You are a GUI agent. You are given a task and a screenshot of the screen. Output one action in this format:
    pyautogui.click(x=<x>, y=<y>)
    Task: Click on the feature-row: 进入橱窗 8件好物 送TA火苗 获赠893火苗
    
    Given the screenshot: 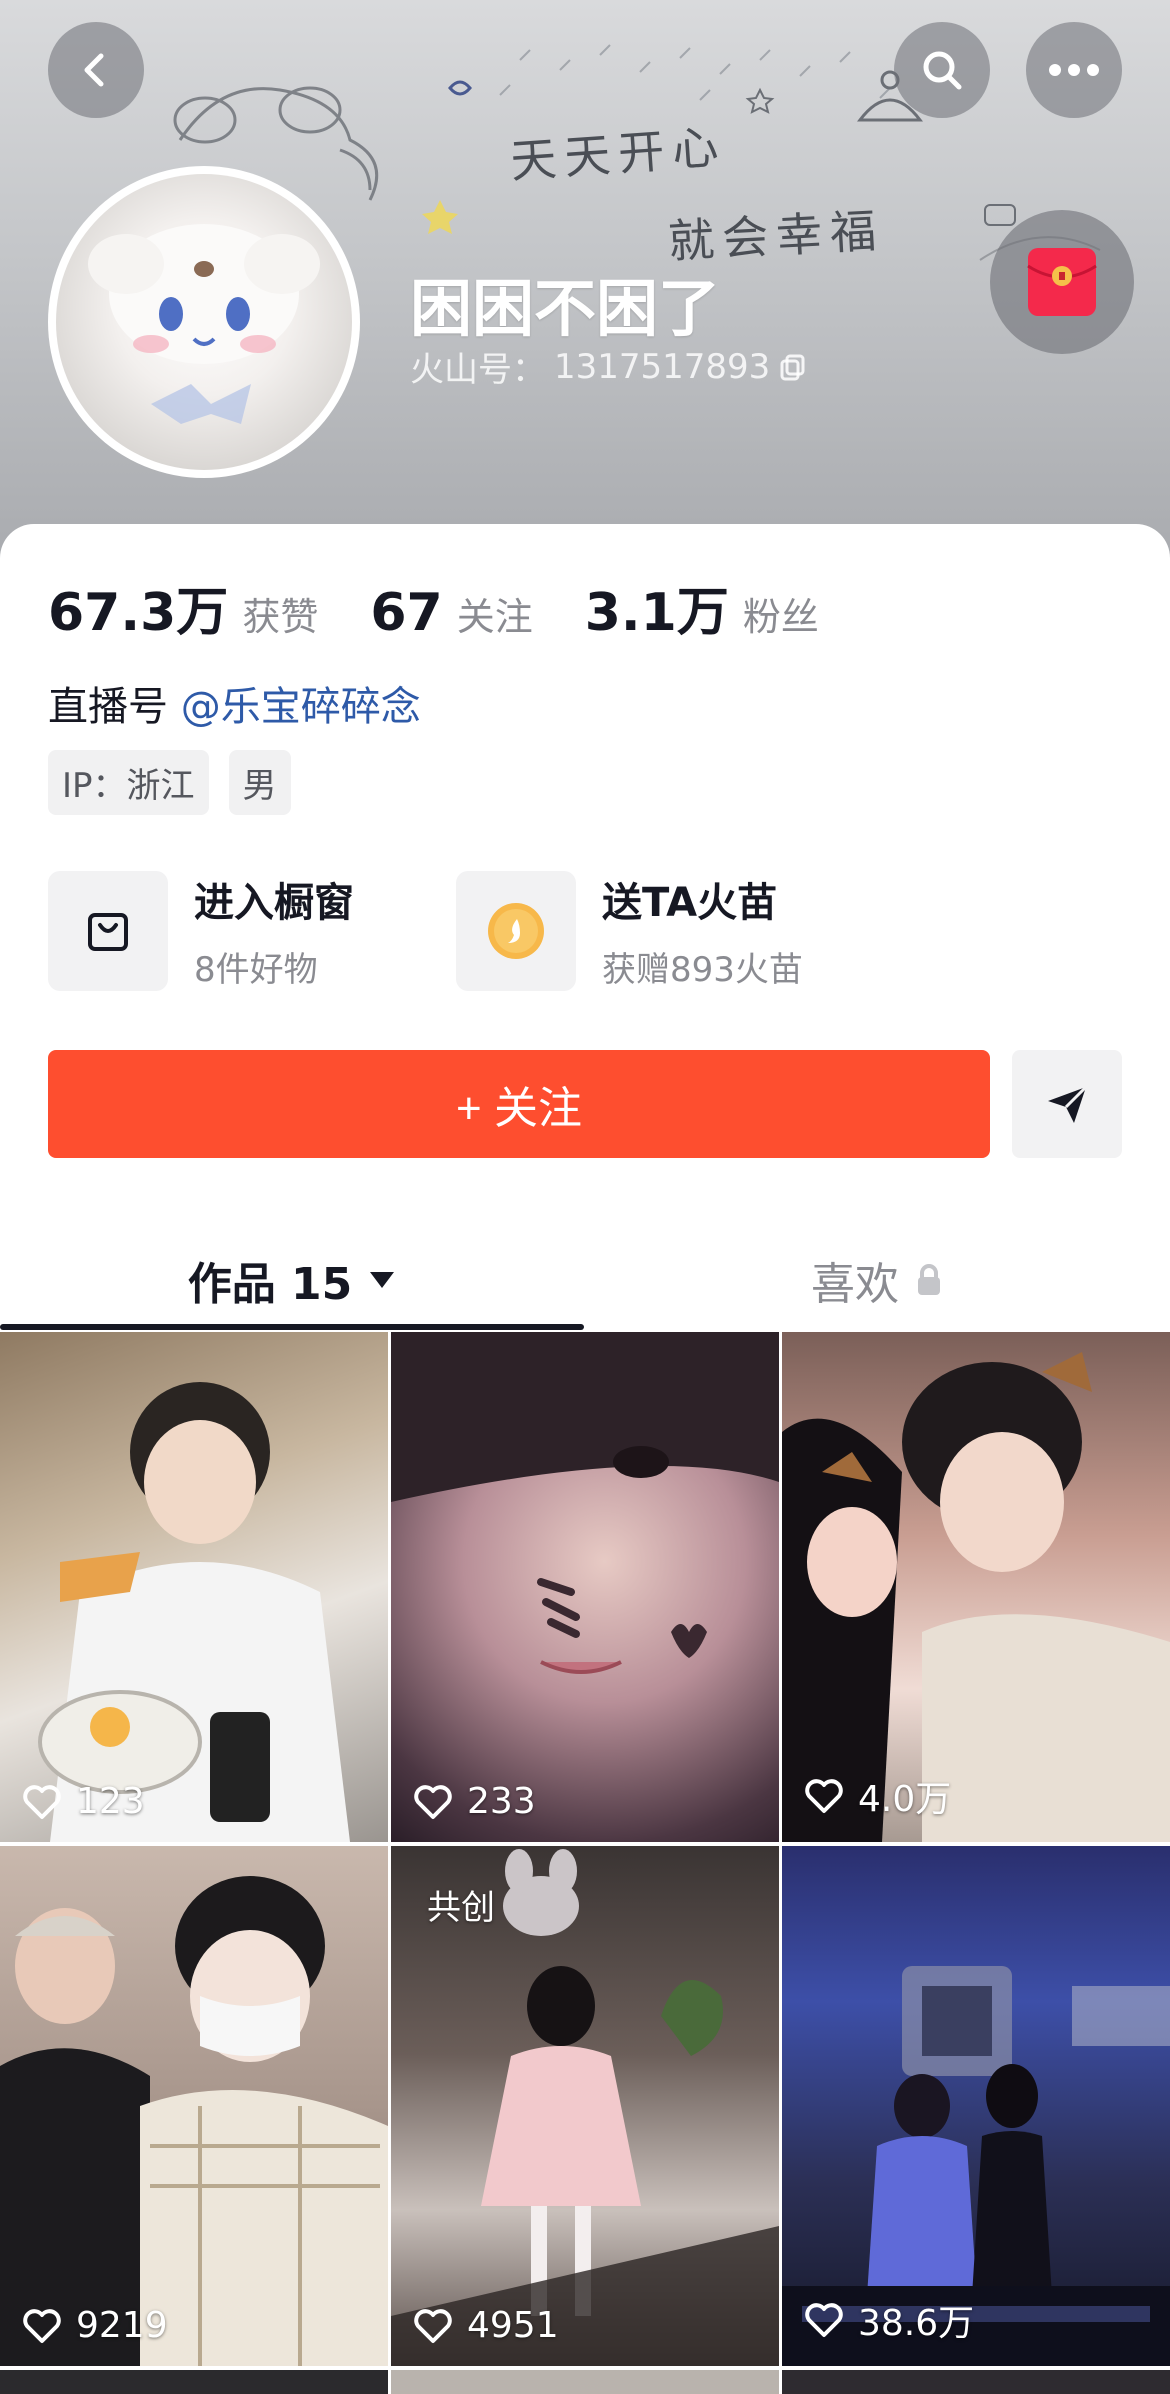 What is the action you would take?
    pyautogui.click(x=585, y=930)
    